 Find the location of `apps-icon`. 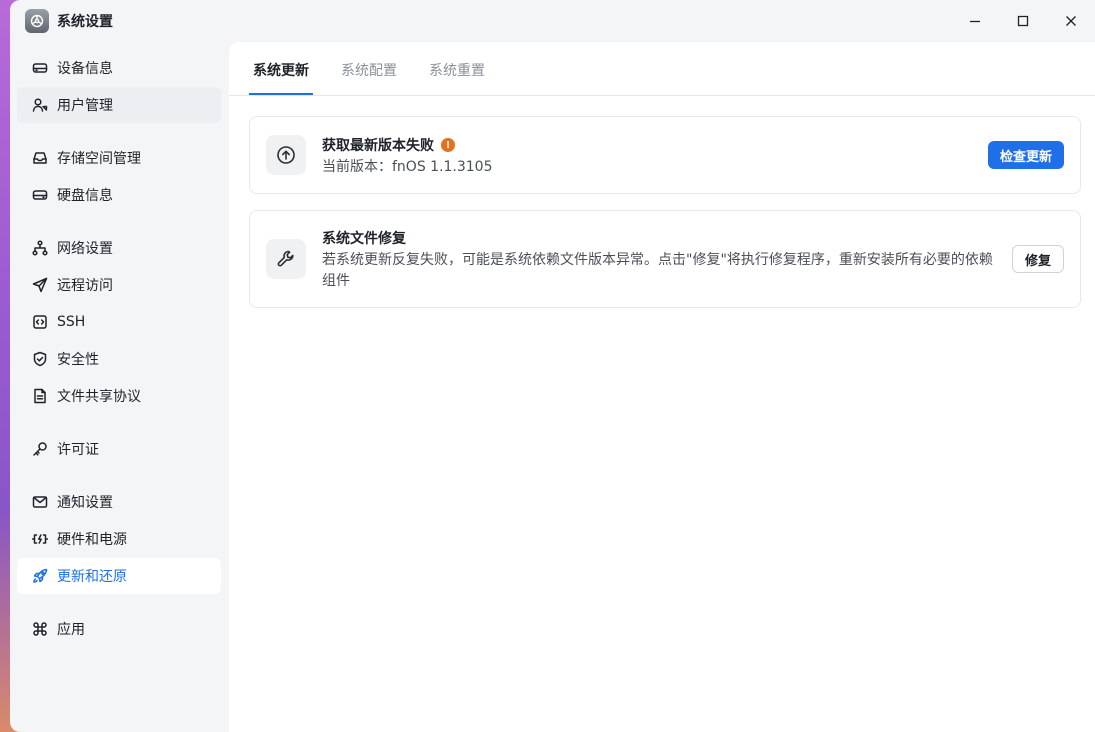

apps-icon is located at coordinates (40, 629).